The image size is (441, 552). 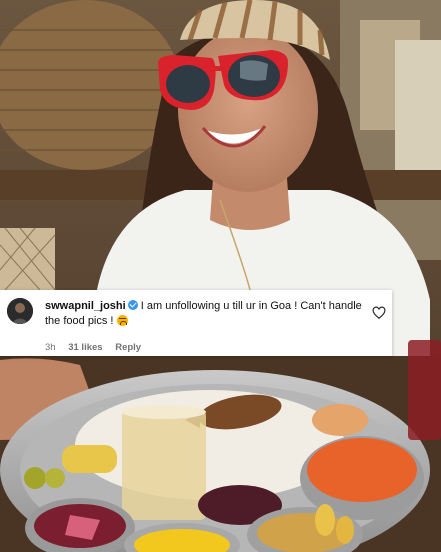 What do you see at coordinates (122, 320) in the screenshot?
I see `pleading-face-emoji-icon` at bounding box center [122, 320].